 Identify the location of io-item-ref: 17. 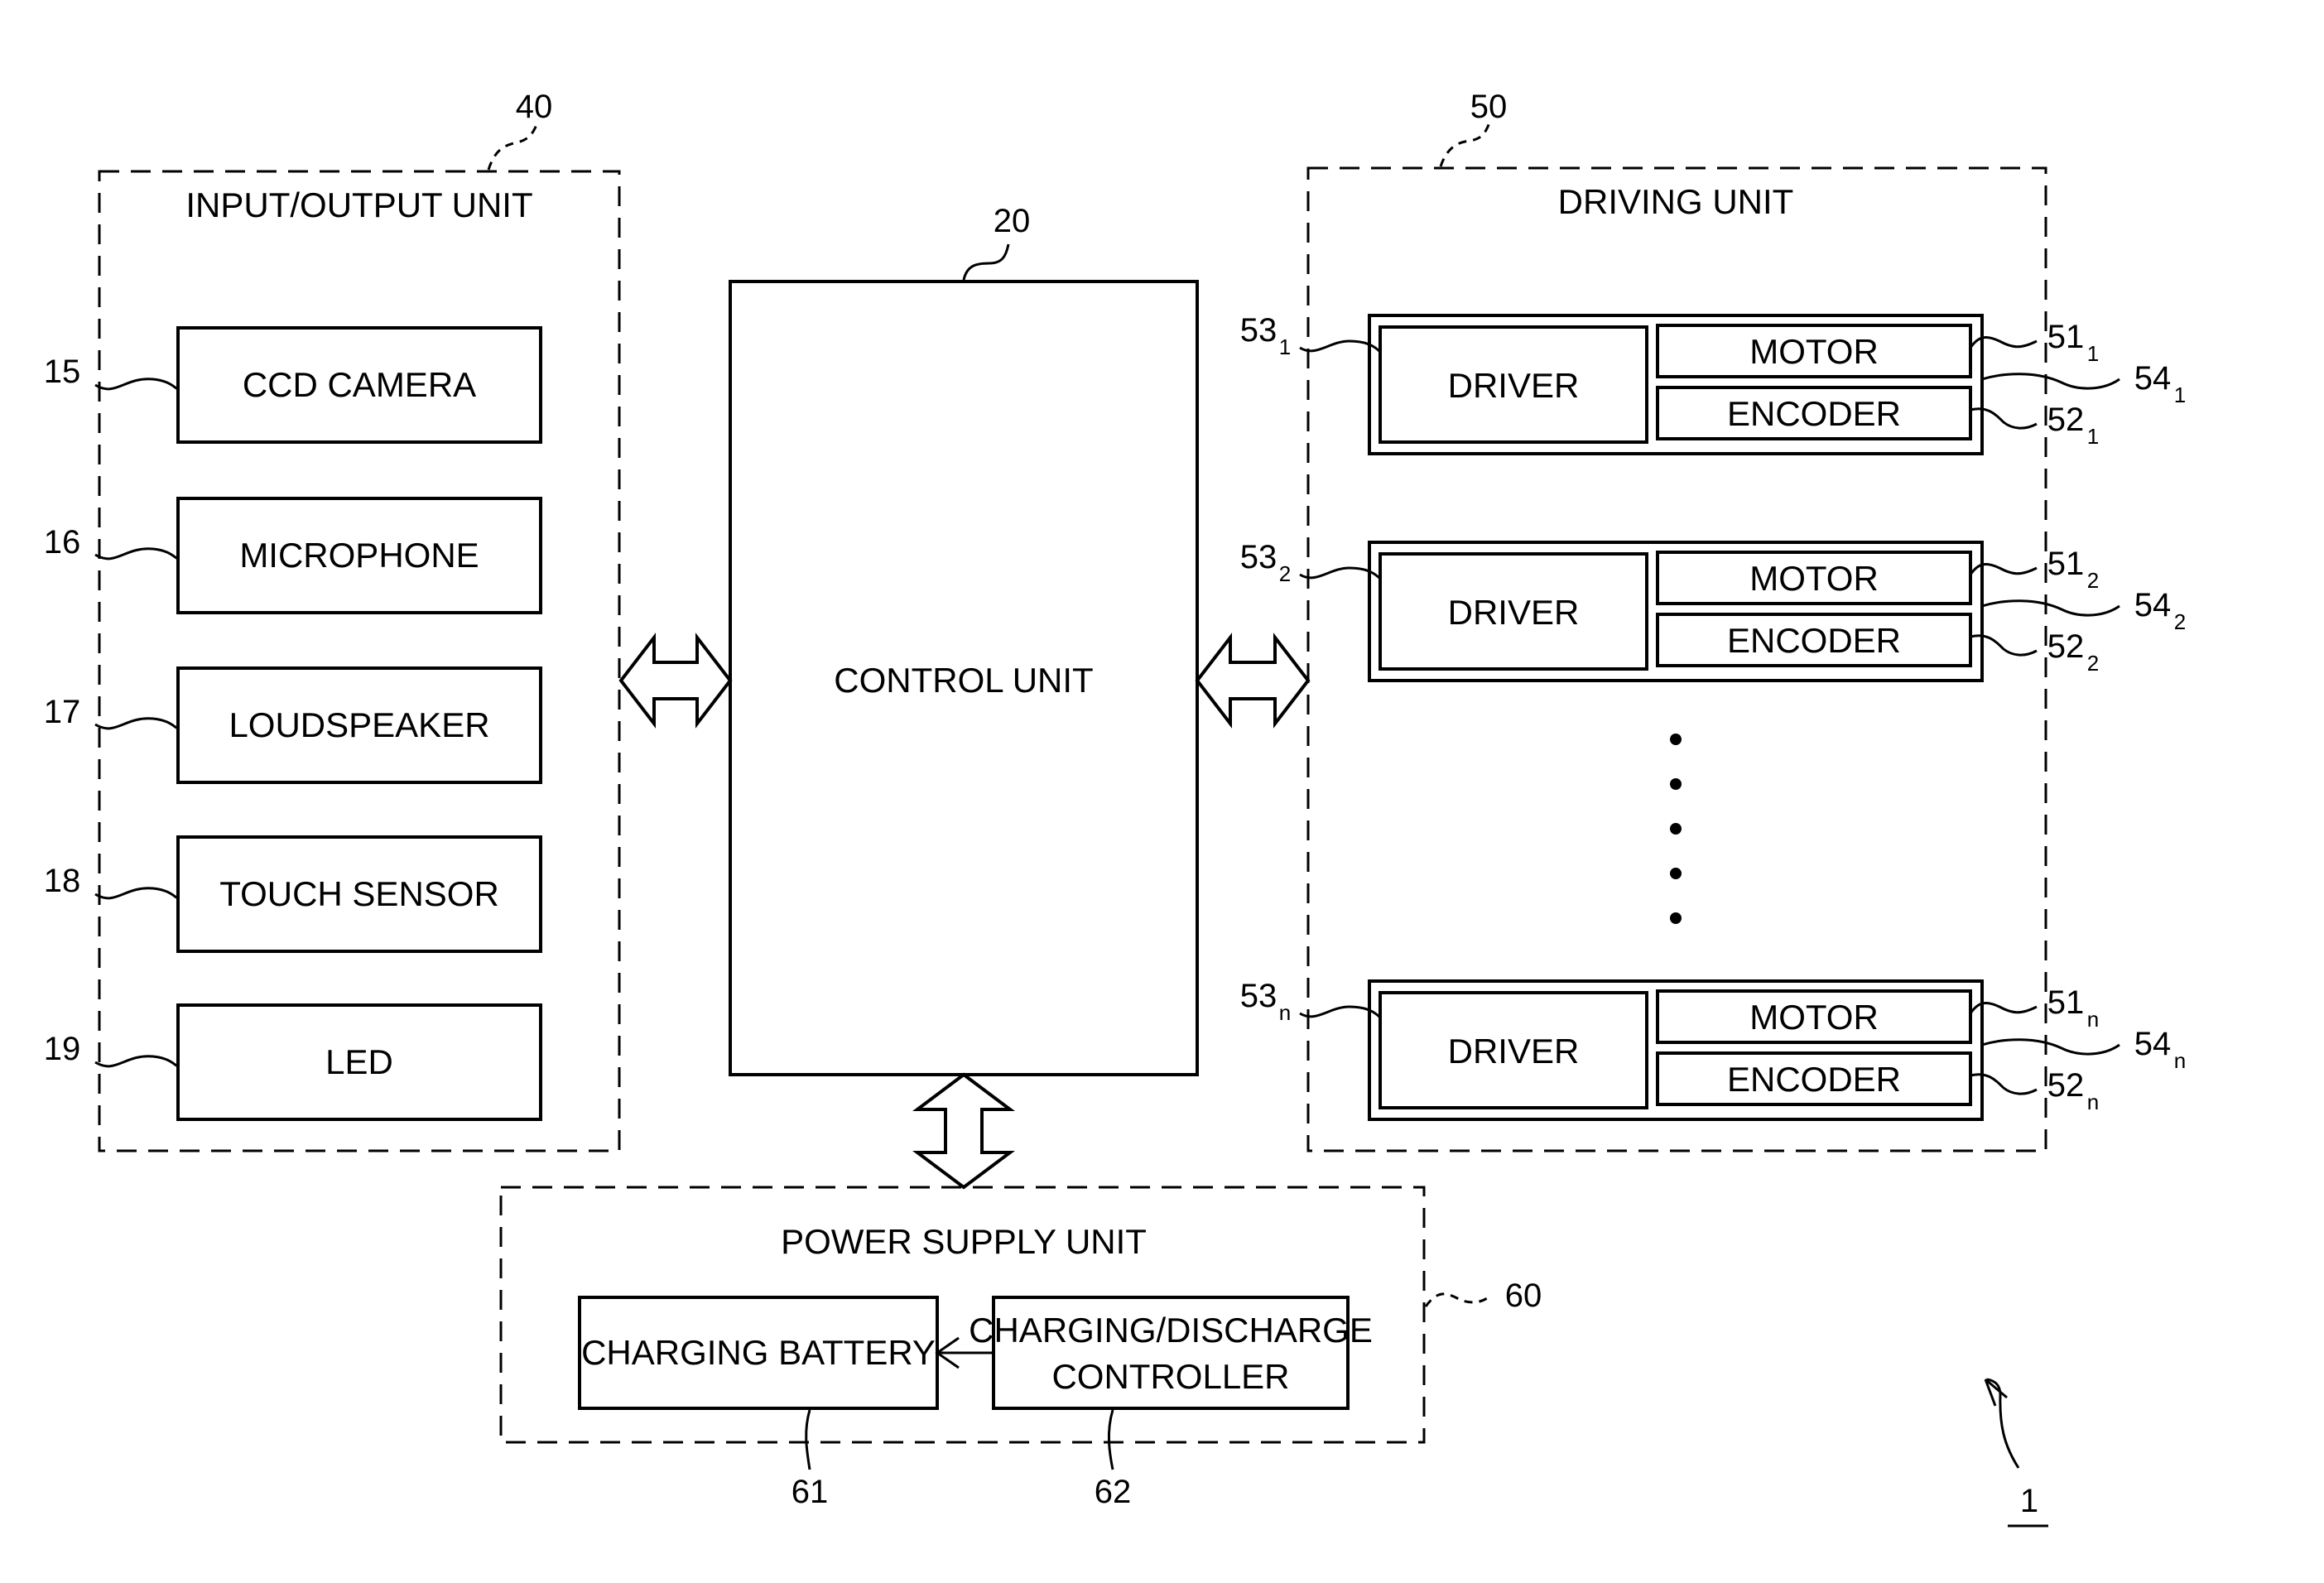
(62, 712).